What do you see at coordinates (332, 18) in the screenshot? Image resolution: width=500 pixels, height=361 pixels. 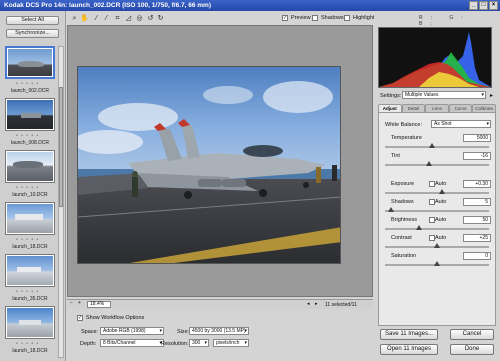 I see `shadows-label: Shadows` at bounding box center [332, 18].